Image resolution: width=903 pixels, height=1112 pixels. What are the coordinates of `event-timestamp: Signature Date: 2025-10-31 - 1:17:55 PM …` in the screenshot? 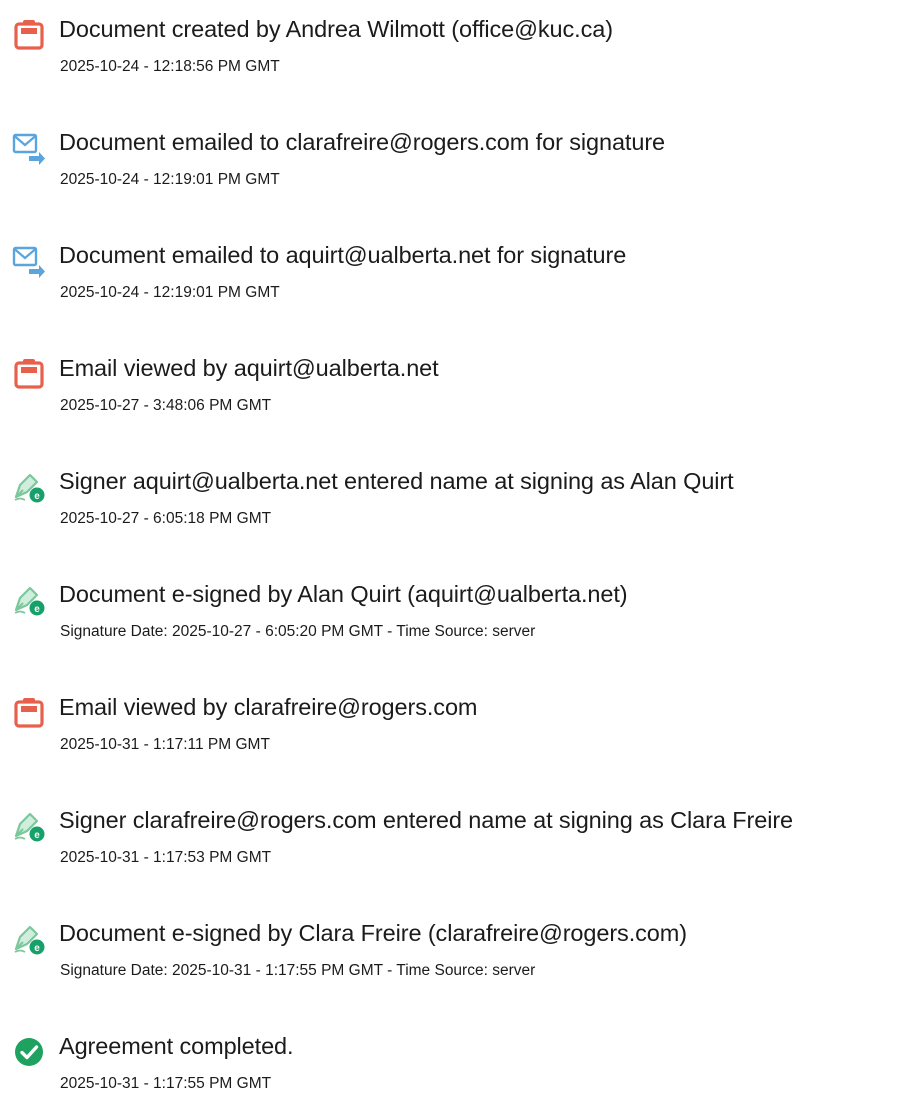 It's located at (298, 970).